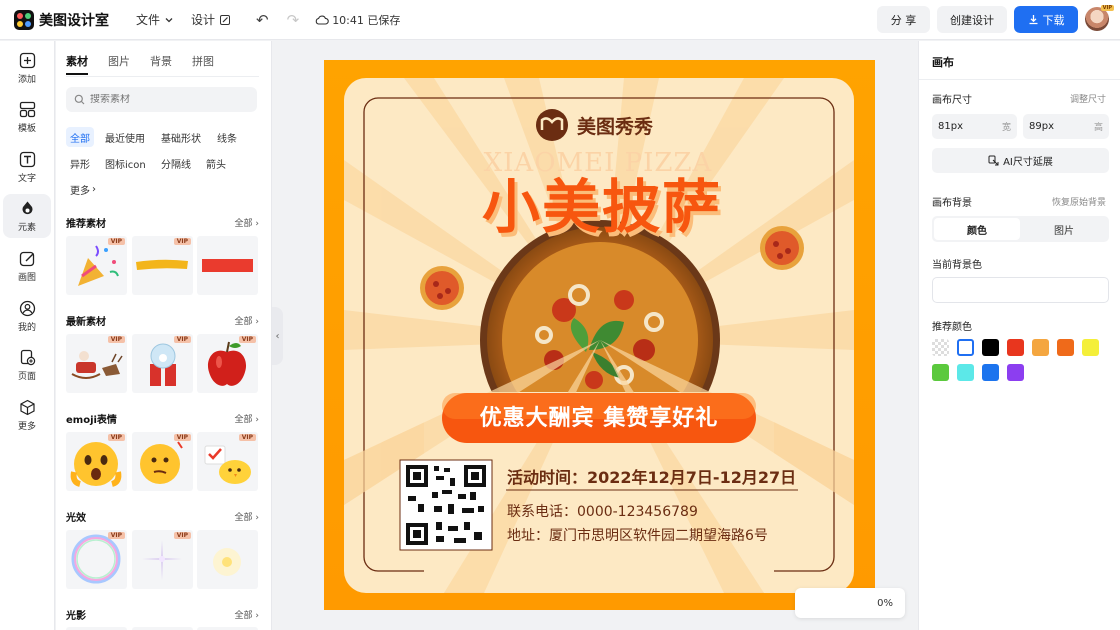  I want to click on all-label: 全部, so click(243, 224).